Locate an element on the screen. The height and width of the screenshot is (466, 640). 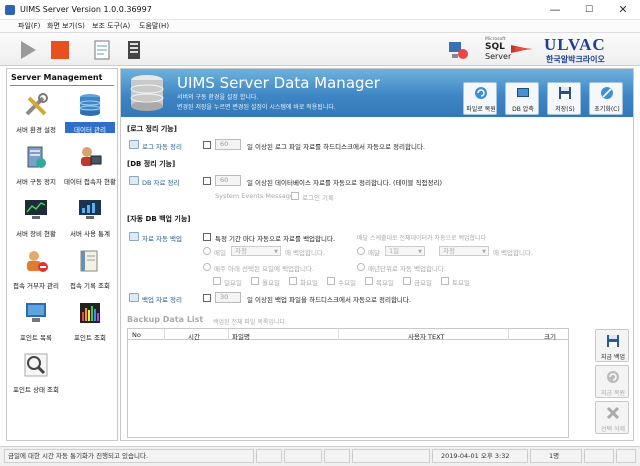
menu-bar: 파일(F) 화면 보기(S) 보조 도구(A) 도움말(H) is located at coordinates (320, 26).